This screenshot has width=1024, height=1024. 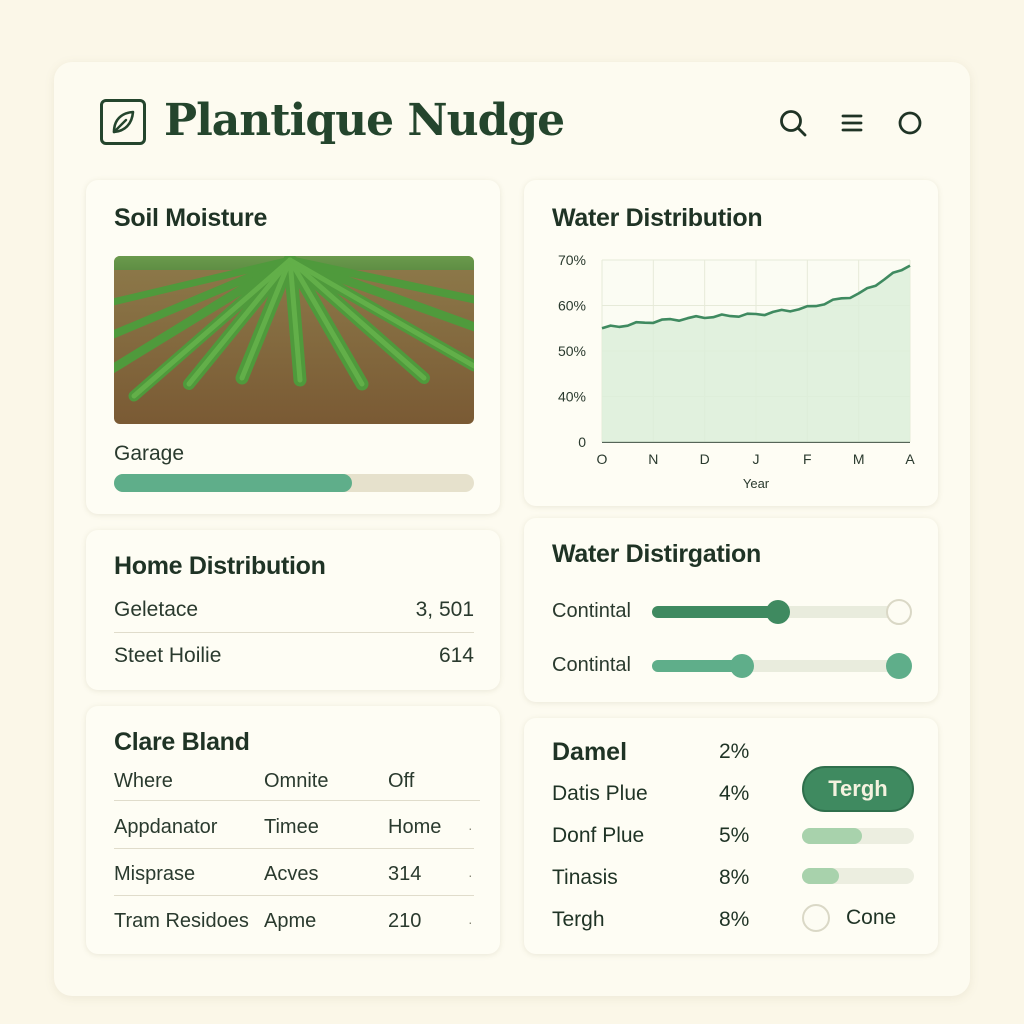 What do you see at coordinates (294, 656) in the screenshot?
I see `list-item: Steet Hoilie 614` at bounding box center [294, 656].